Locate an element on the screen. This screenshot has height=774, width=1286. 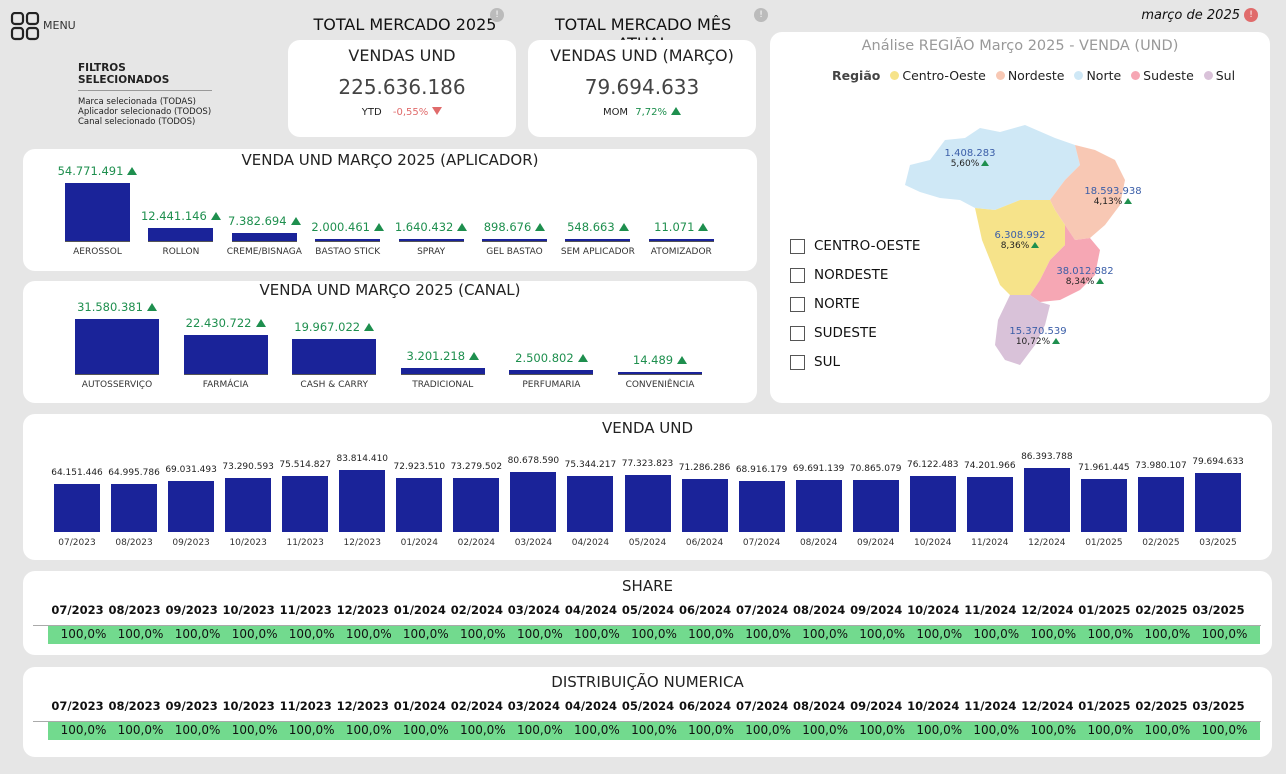
kpi2-delta-label: MOM is located at coordinates (615, 112).